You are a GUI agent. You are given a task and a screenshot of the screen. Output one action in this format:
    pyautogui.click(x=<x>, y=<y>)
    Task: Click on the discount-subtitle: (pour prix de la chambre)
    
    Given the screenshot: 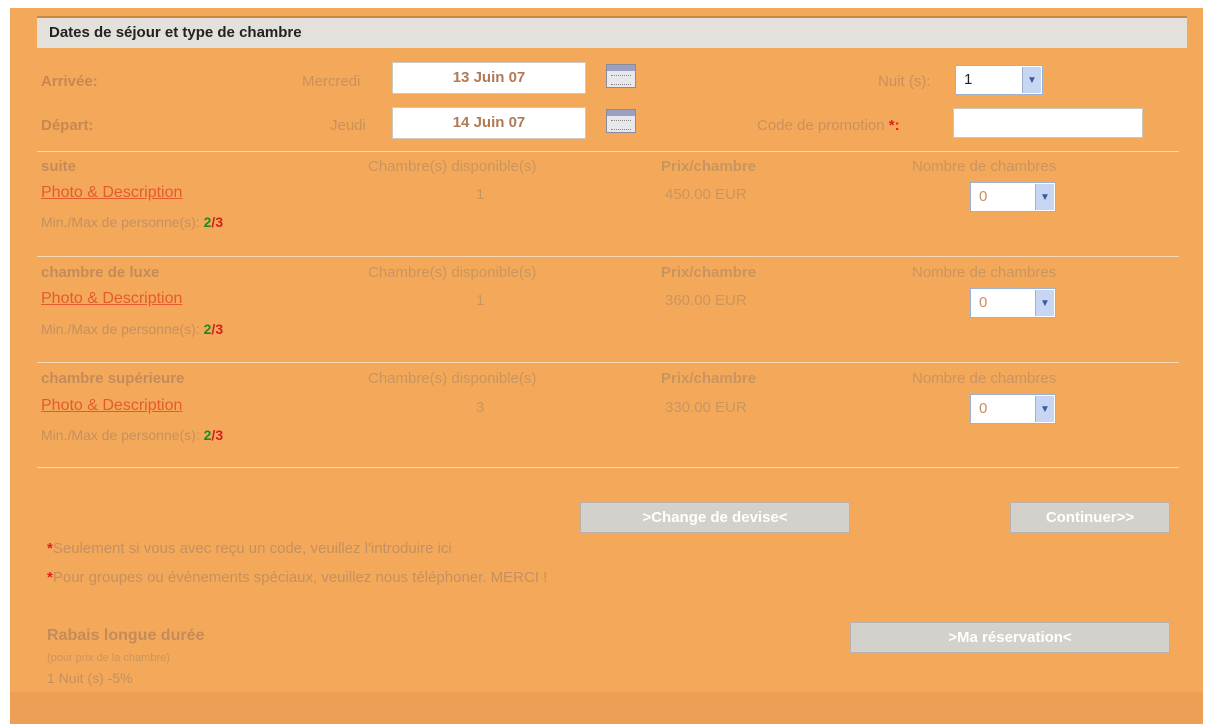 What is the action you would take?
    pyautogui.click(x=108, y=658)
    